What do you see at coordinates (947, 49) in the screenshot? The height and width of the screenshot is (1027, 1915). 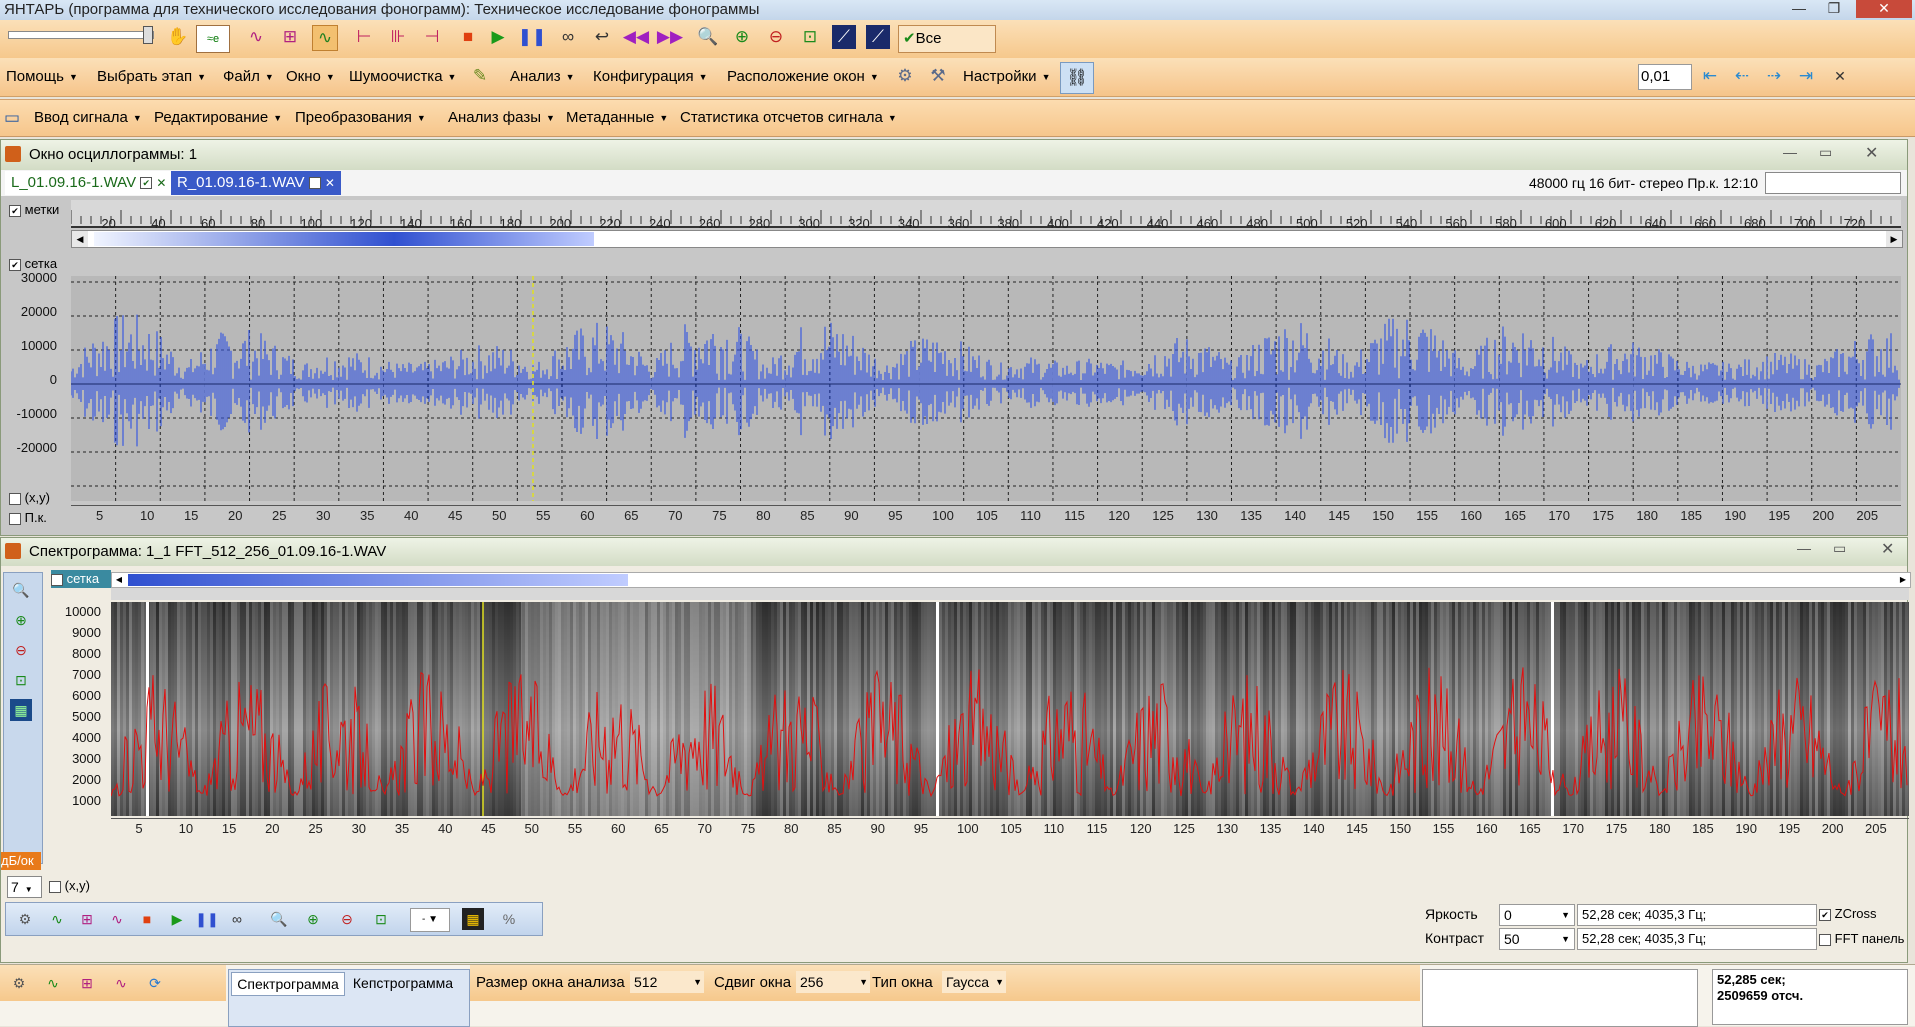 I see `marks-dropdown: ✔Все метки▼` at bounding box center [947, 49].